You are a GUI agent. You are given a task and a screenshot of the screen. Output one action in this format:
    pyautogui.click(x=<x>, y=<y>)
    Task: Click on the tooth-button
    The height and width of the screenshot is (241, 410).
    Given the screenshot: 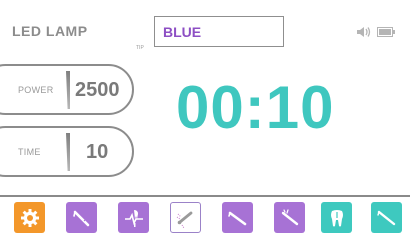 What is the action you would take?
    pyautogui.click(x=336, y=217)
    